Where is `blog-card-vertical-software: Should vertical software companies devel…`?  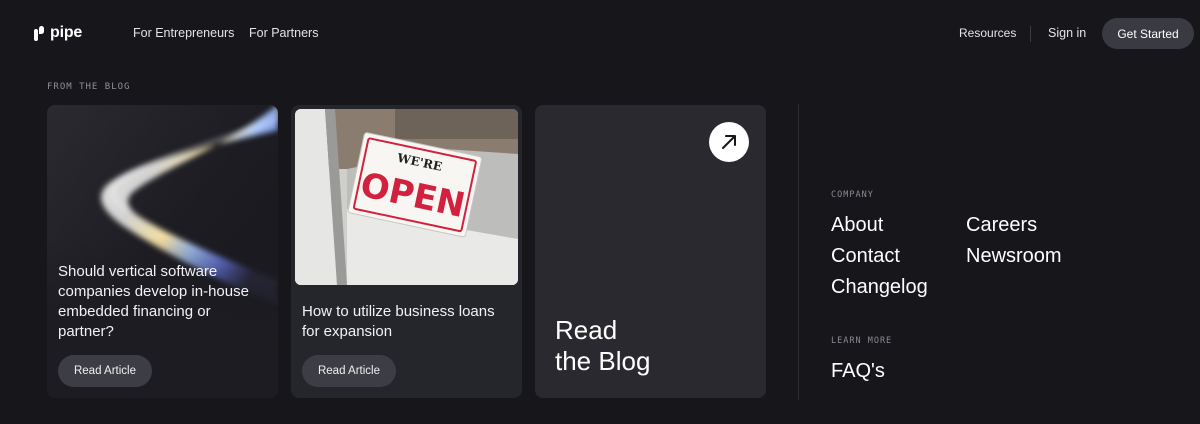
blog-card-vertical-software: Should vertical software companies devel… is located at coordinates (162, 251).